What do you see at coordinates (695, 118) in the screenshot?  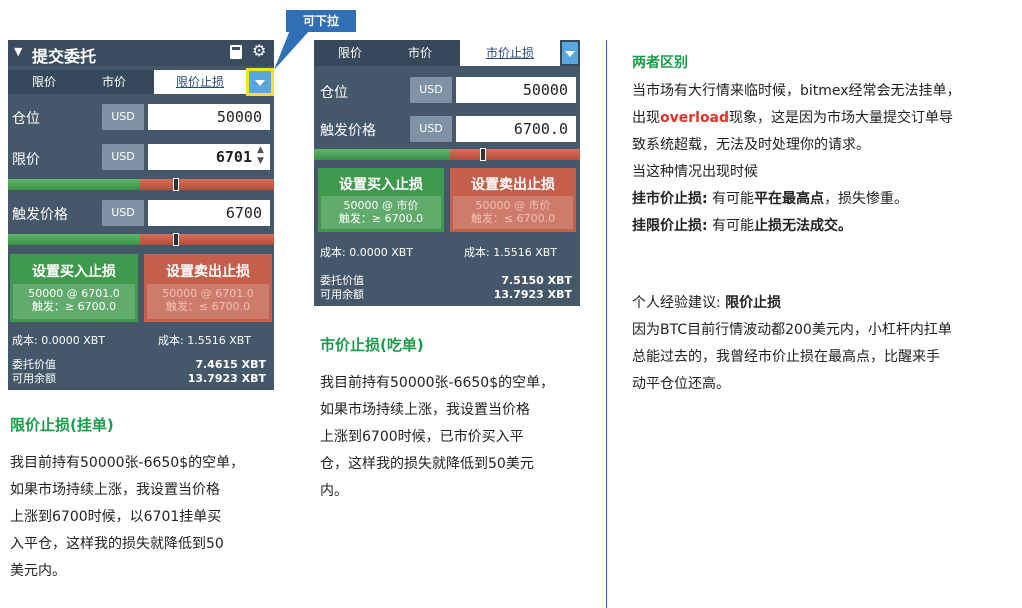 I see `overload-keyword: overload` at bounding box center [695, 118].